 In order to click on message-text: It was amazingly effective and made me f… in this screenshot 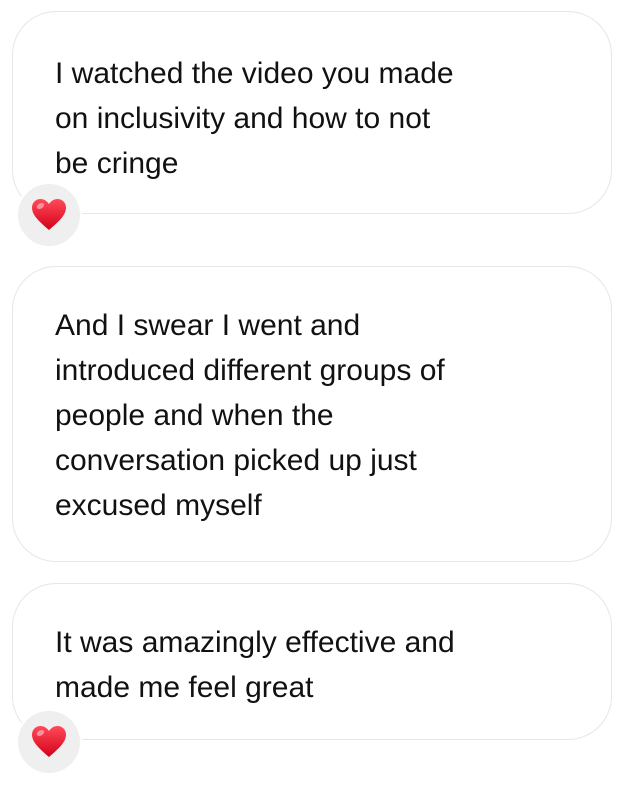, I will do `click(255, 665)`.